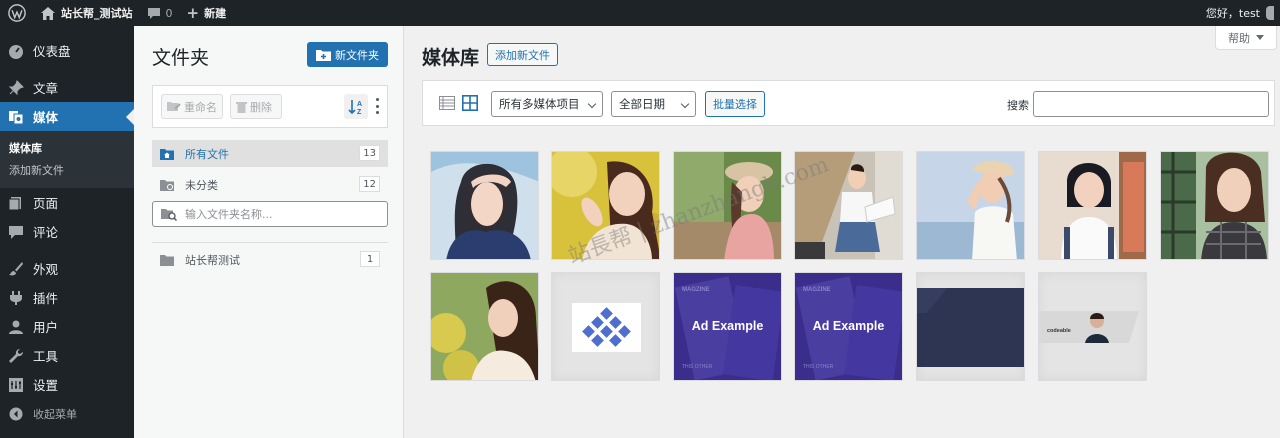 The image size is (1280, 438). Describe the element at coordinates (522, 54) in the screenshot. I see `add-new-file-button: 添加新文件` at that location.